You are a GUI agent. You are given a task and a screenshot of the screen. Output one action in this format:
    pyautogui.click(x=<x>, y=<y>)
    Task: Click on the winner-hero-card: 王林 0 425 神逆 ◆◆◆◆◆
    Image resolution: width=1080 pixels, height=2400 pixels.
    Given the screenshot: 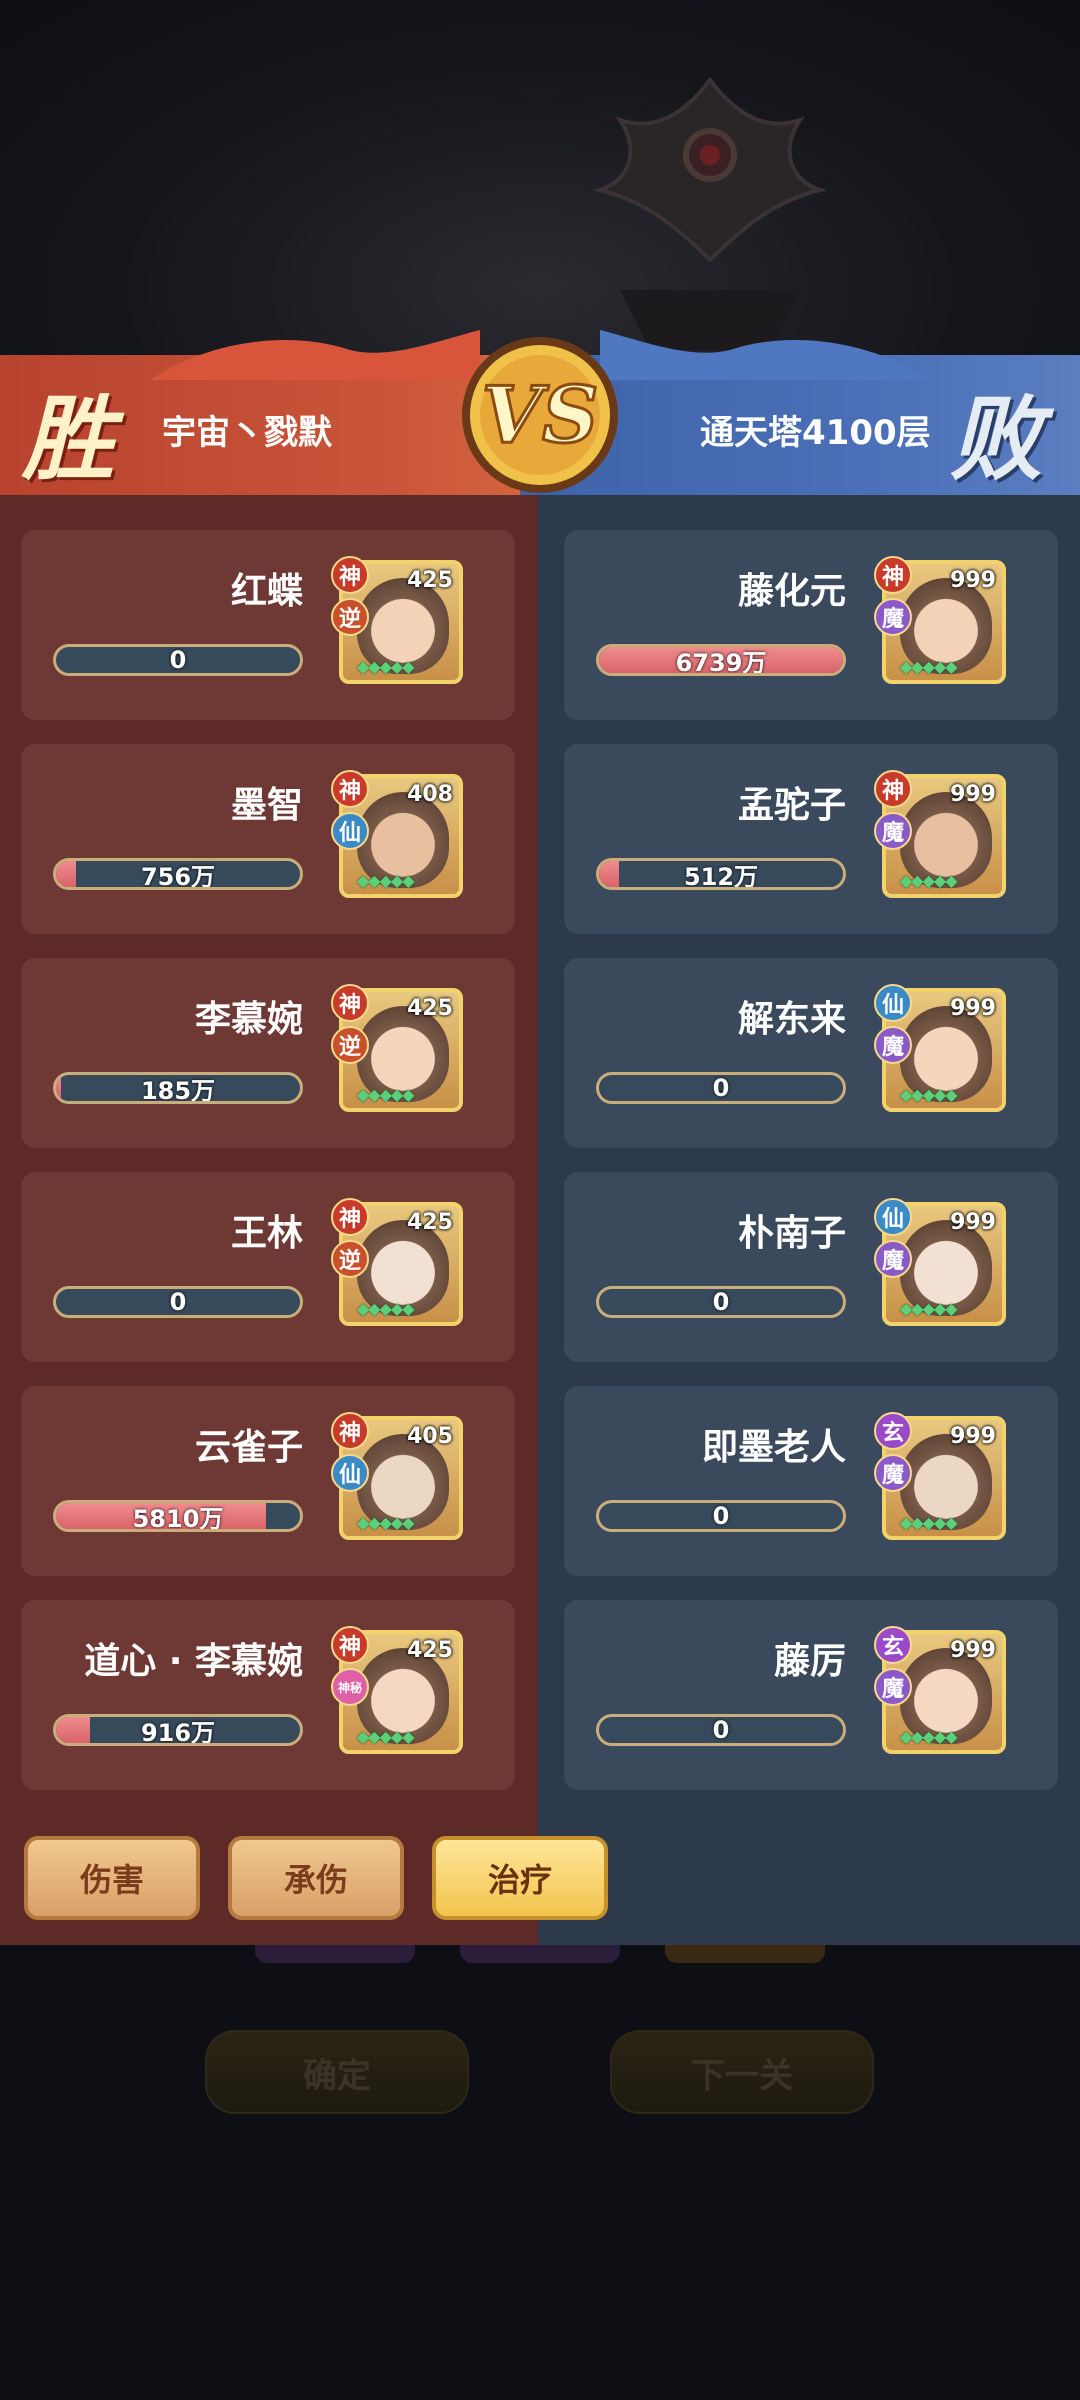 What is the action you would take?
    pyautogui.click(x=268, y=1267)
    